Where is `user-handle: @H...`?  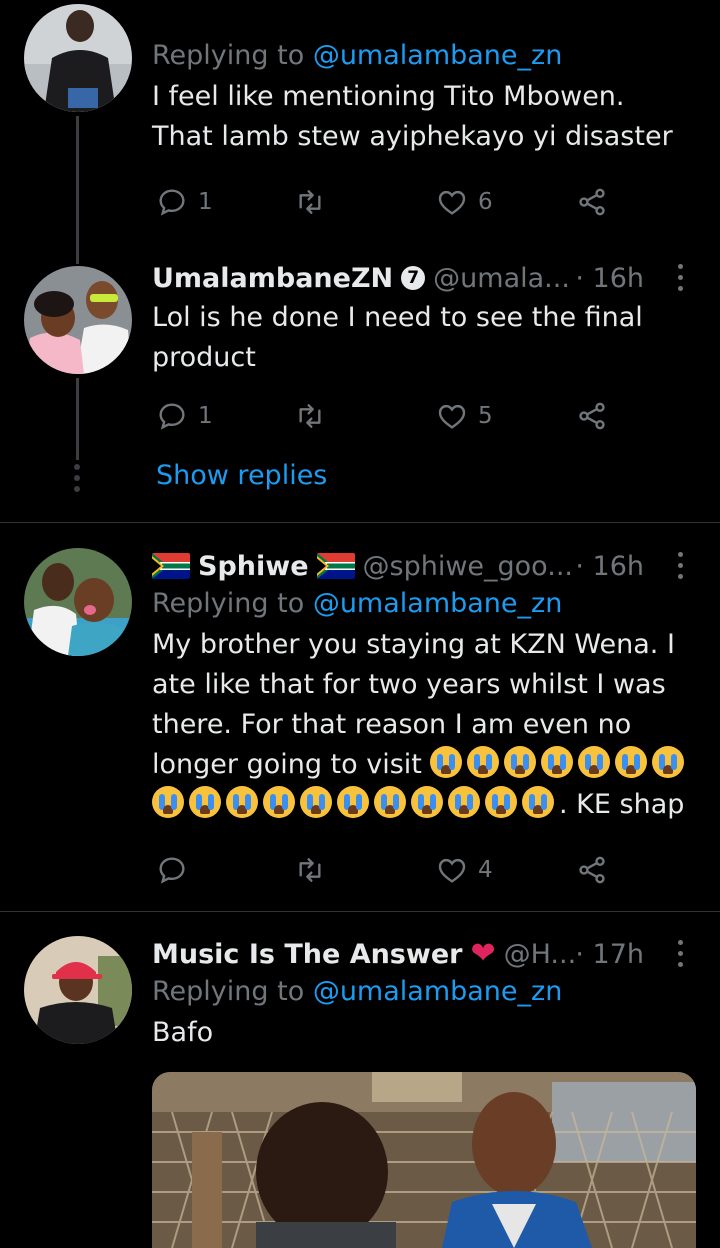 user-handle: @H... is located at coordinates (540, 954).